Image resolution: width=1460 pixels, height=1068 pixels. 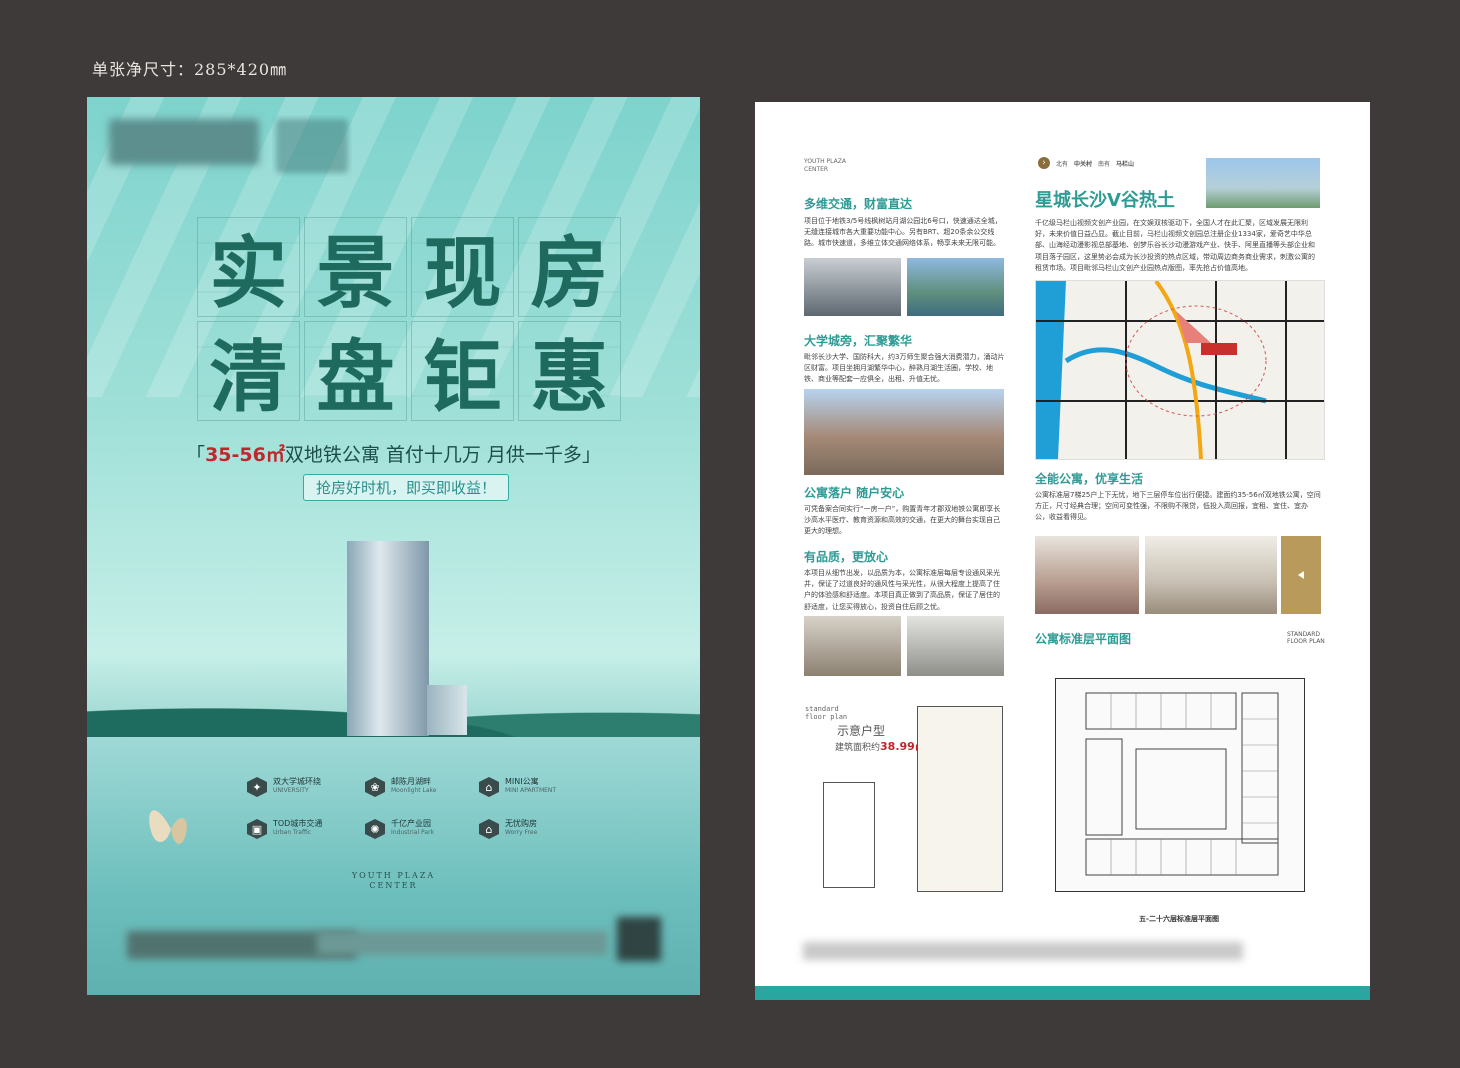 I want to click on gold-tab, so click(x=1301, y=575).